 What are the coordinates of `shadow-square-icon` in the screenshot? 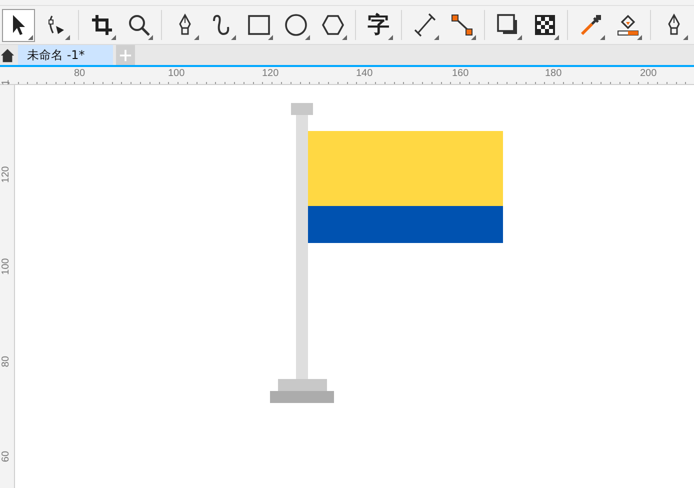 It's located at (508, 25).